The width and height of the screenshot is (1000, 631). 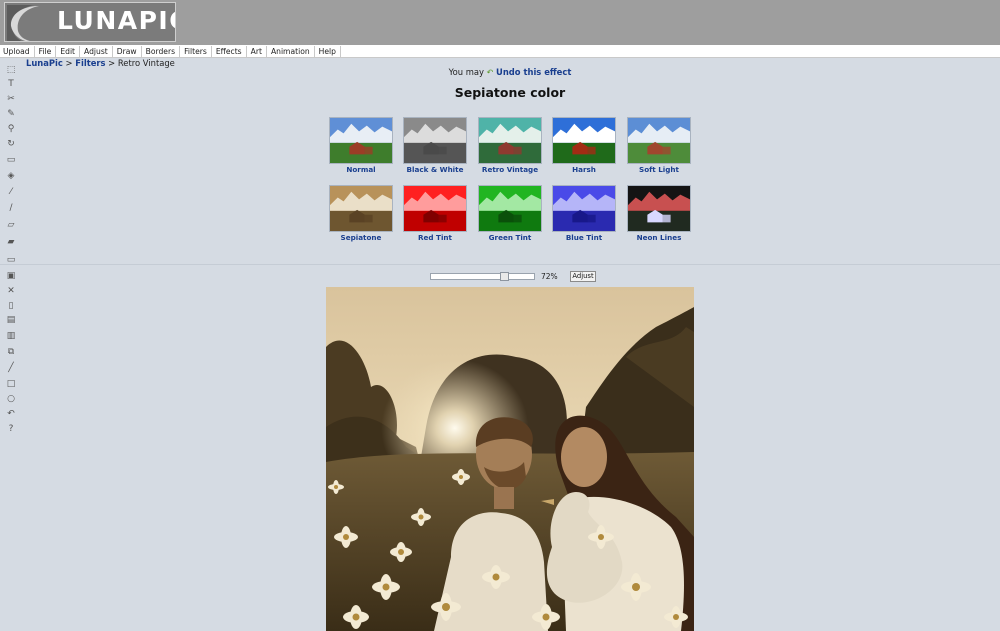 I want to click on crop-icon: ▭, so click(x=11, y=160).